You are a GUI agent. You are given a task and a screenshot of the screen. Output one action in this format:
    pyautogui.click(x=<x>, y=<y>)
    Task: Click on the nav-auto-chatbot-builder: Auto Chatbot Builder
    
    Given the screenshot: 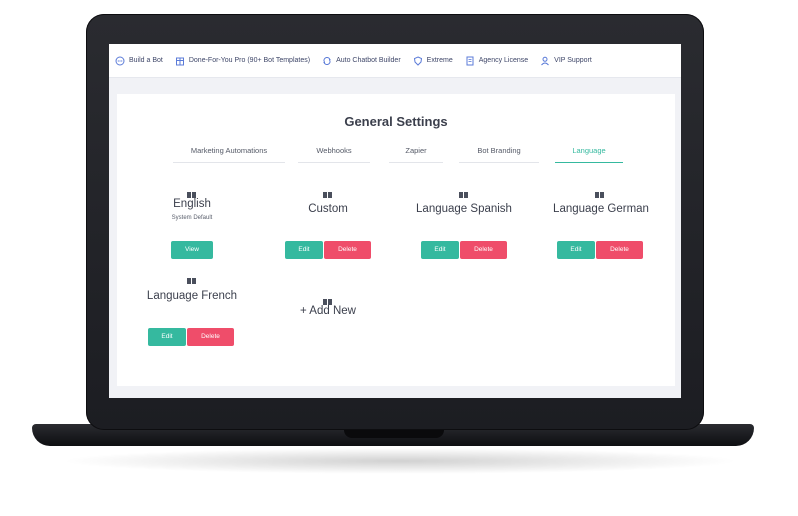 What is the action you would take?
    pyautogui.click(x=361, y=61)
    